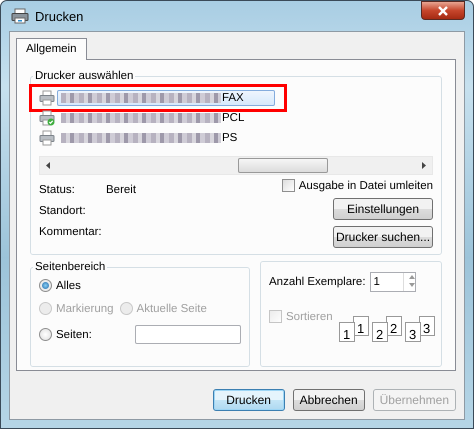 The height and width of the screenshot is (429, 474). What do you see at coordinates (20, 16) in the screenshot?
I see `printer-icon` at bounding box center [20, 16].